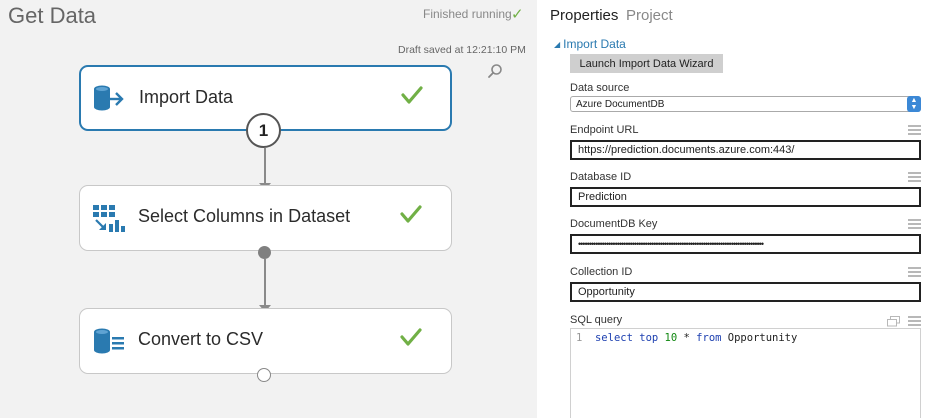 The height and width of the screenshot is (418, 937). I want to click on sql-query-label: SQL query, so click(596, 320).